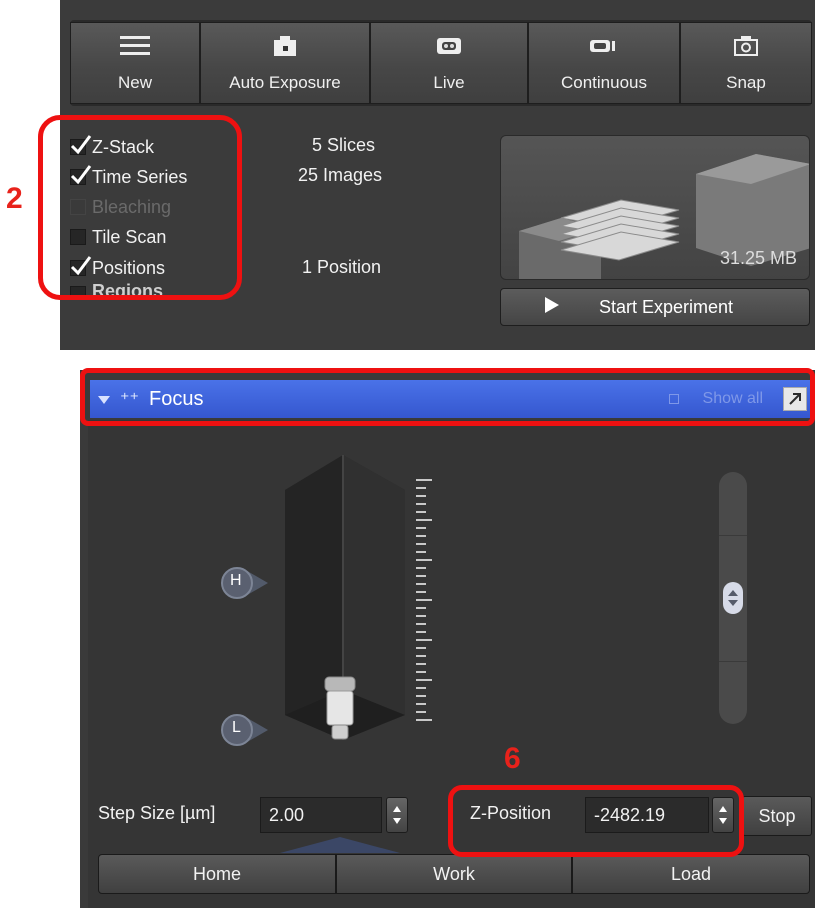  I want to click on snap-button-label: Snap, so click(746, 82).